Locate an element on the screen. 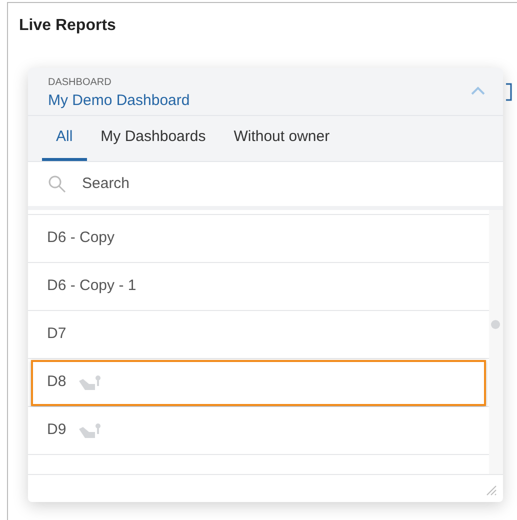 Image resolution: width=517 pixels, height=520 pixels. dashboard-item: D9 is located at coordinates (258, 431).